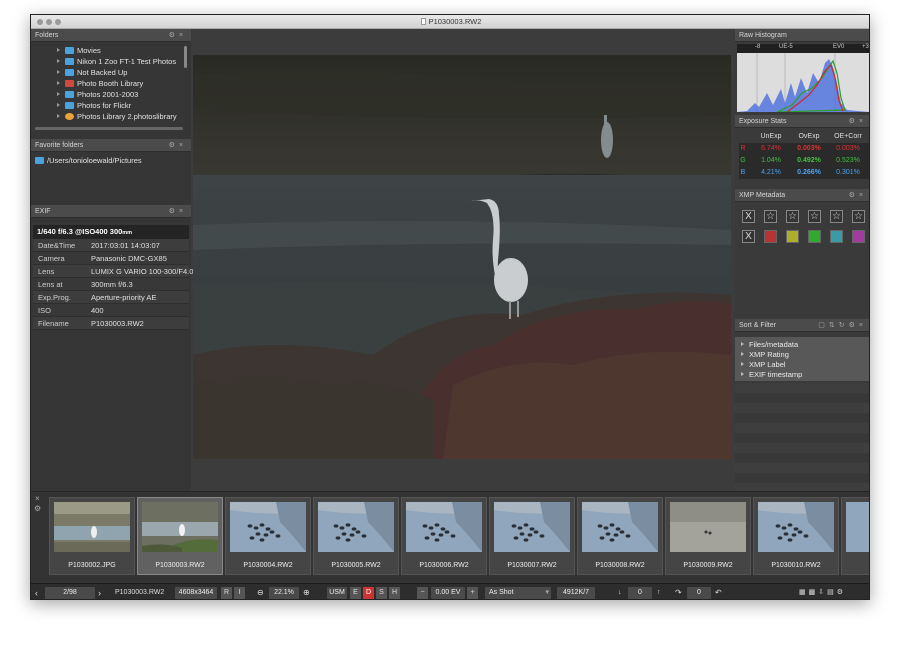  What do you see at coordinates (92, 72) in the screenshot?
I see `folder-item: Not Backed Up` at bounding box center [92, 72].